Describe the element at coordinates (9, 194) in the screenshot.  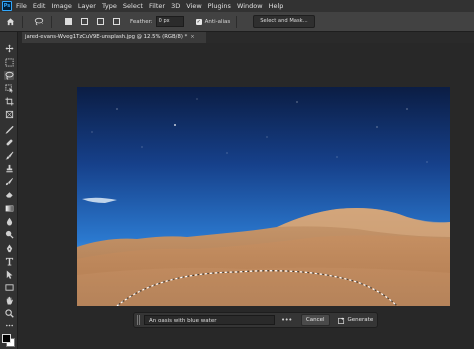
I see `eraser-icon` at that location.